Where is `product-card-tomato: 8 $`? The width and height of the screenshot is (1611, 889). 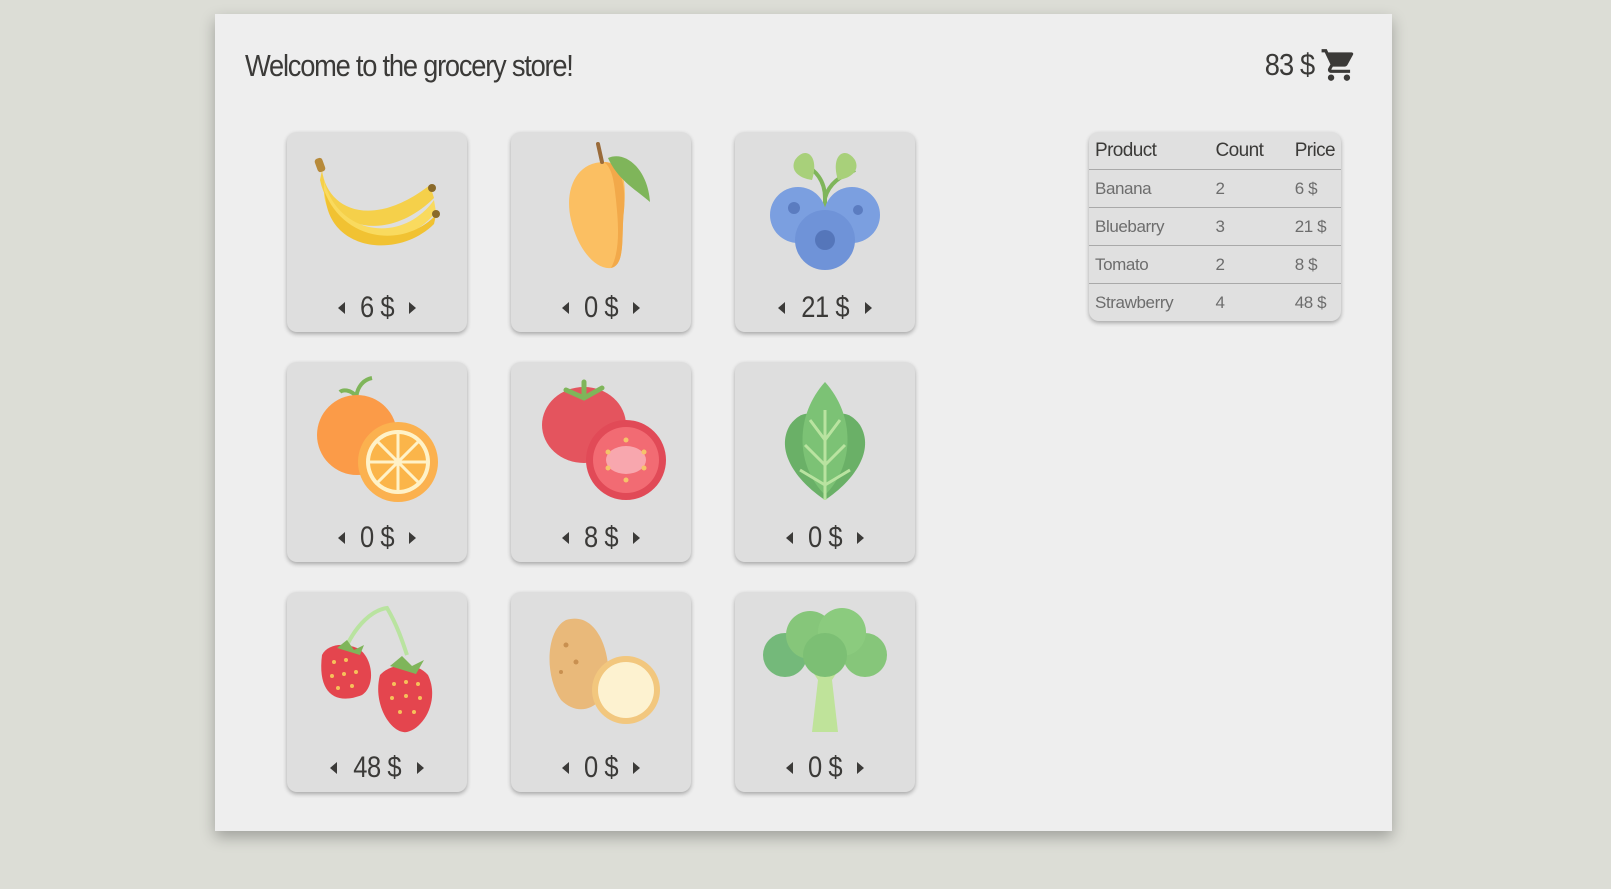
product-card-tomato: 8 $ is located at coordinates (601, 462).